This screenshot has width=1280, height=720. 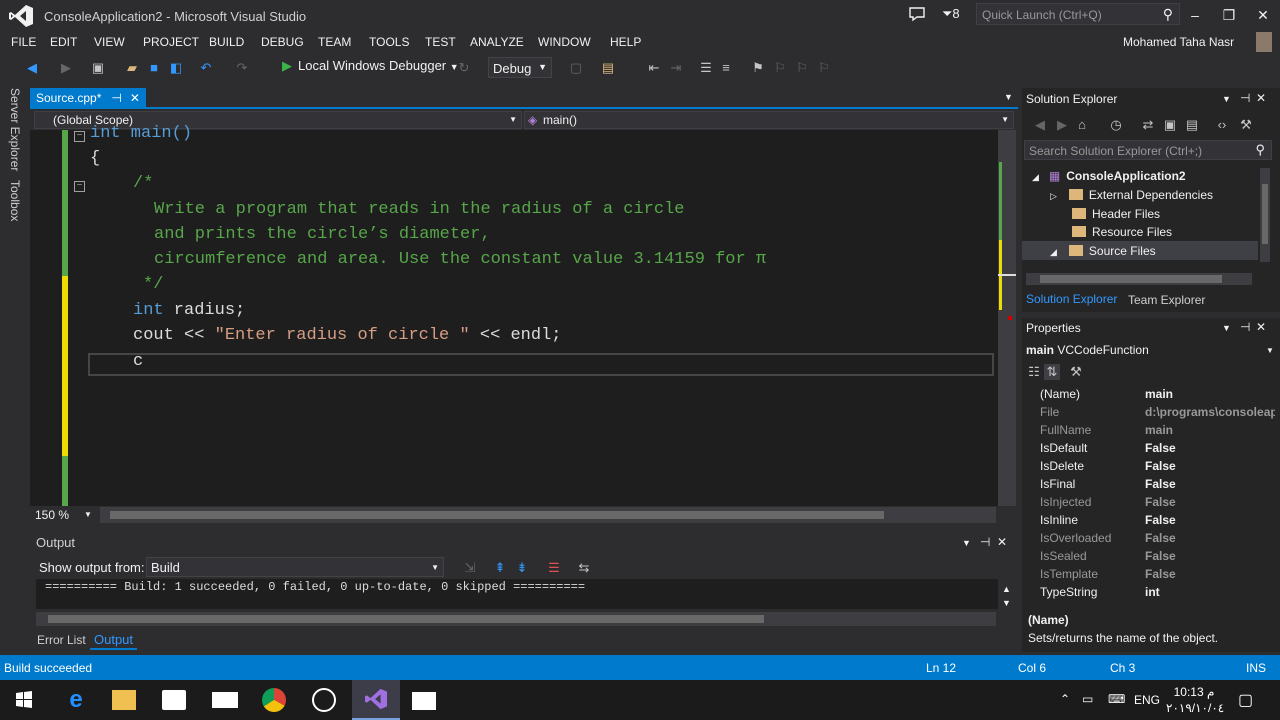 What do you see at coordinates (654, 68) in the screenshot?
I see `step-icon: ⇤` at bounding box center [654, 68].